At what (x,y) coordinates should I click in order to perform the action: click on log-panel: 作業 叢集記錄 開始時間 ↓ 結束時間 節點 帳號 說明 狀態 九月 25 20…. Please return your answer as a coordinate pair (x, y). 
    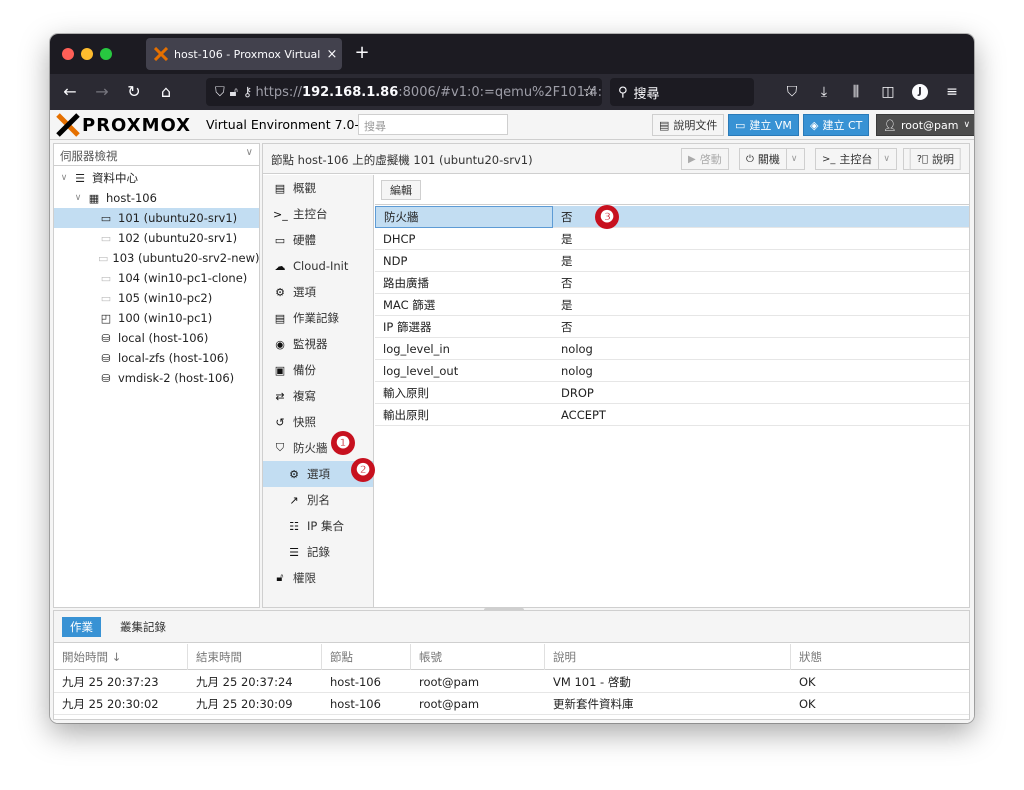
    Looking at the image, I should click on (511, 664).